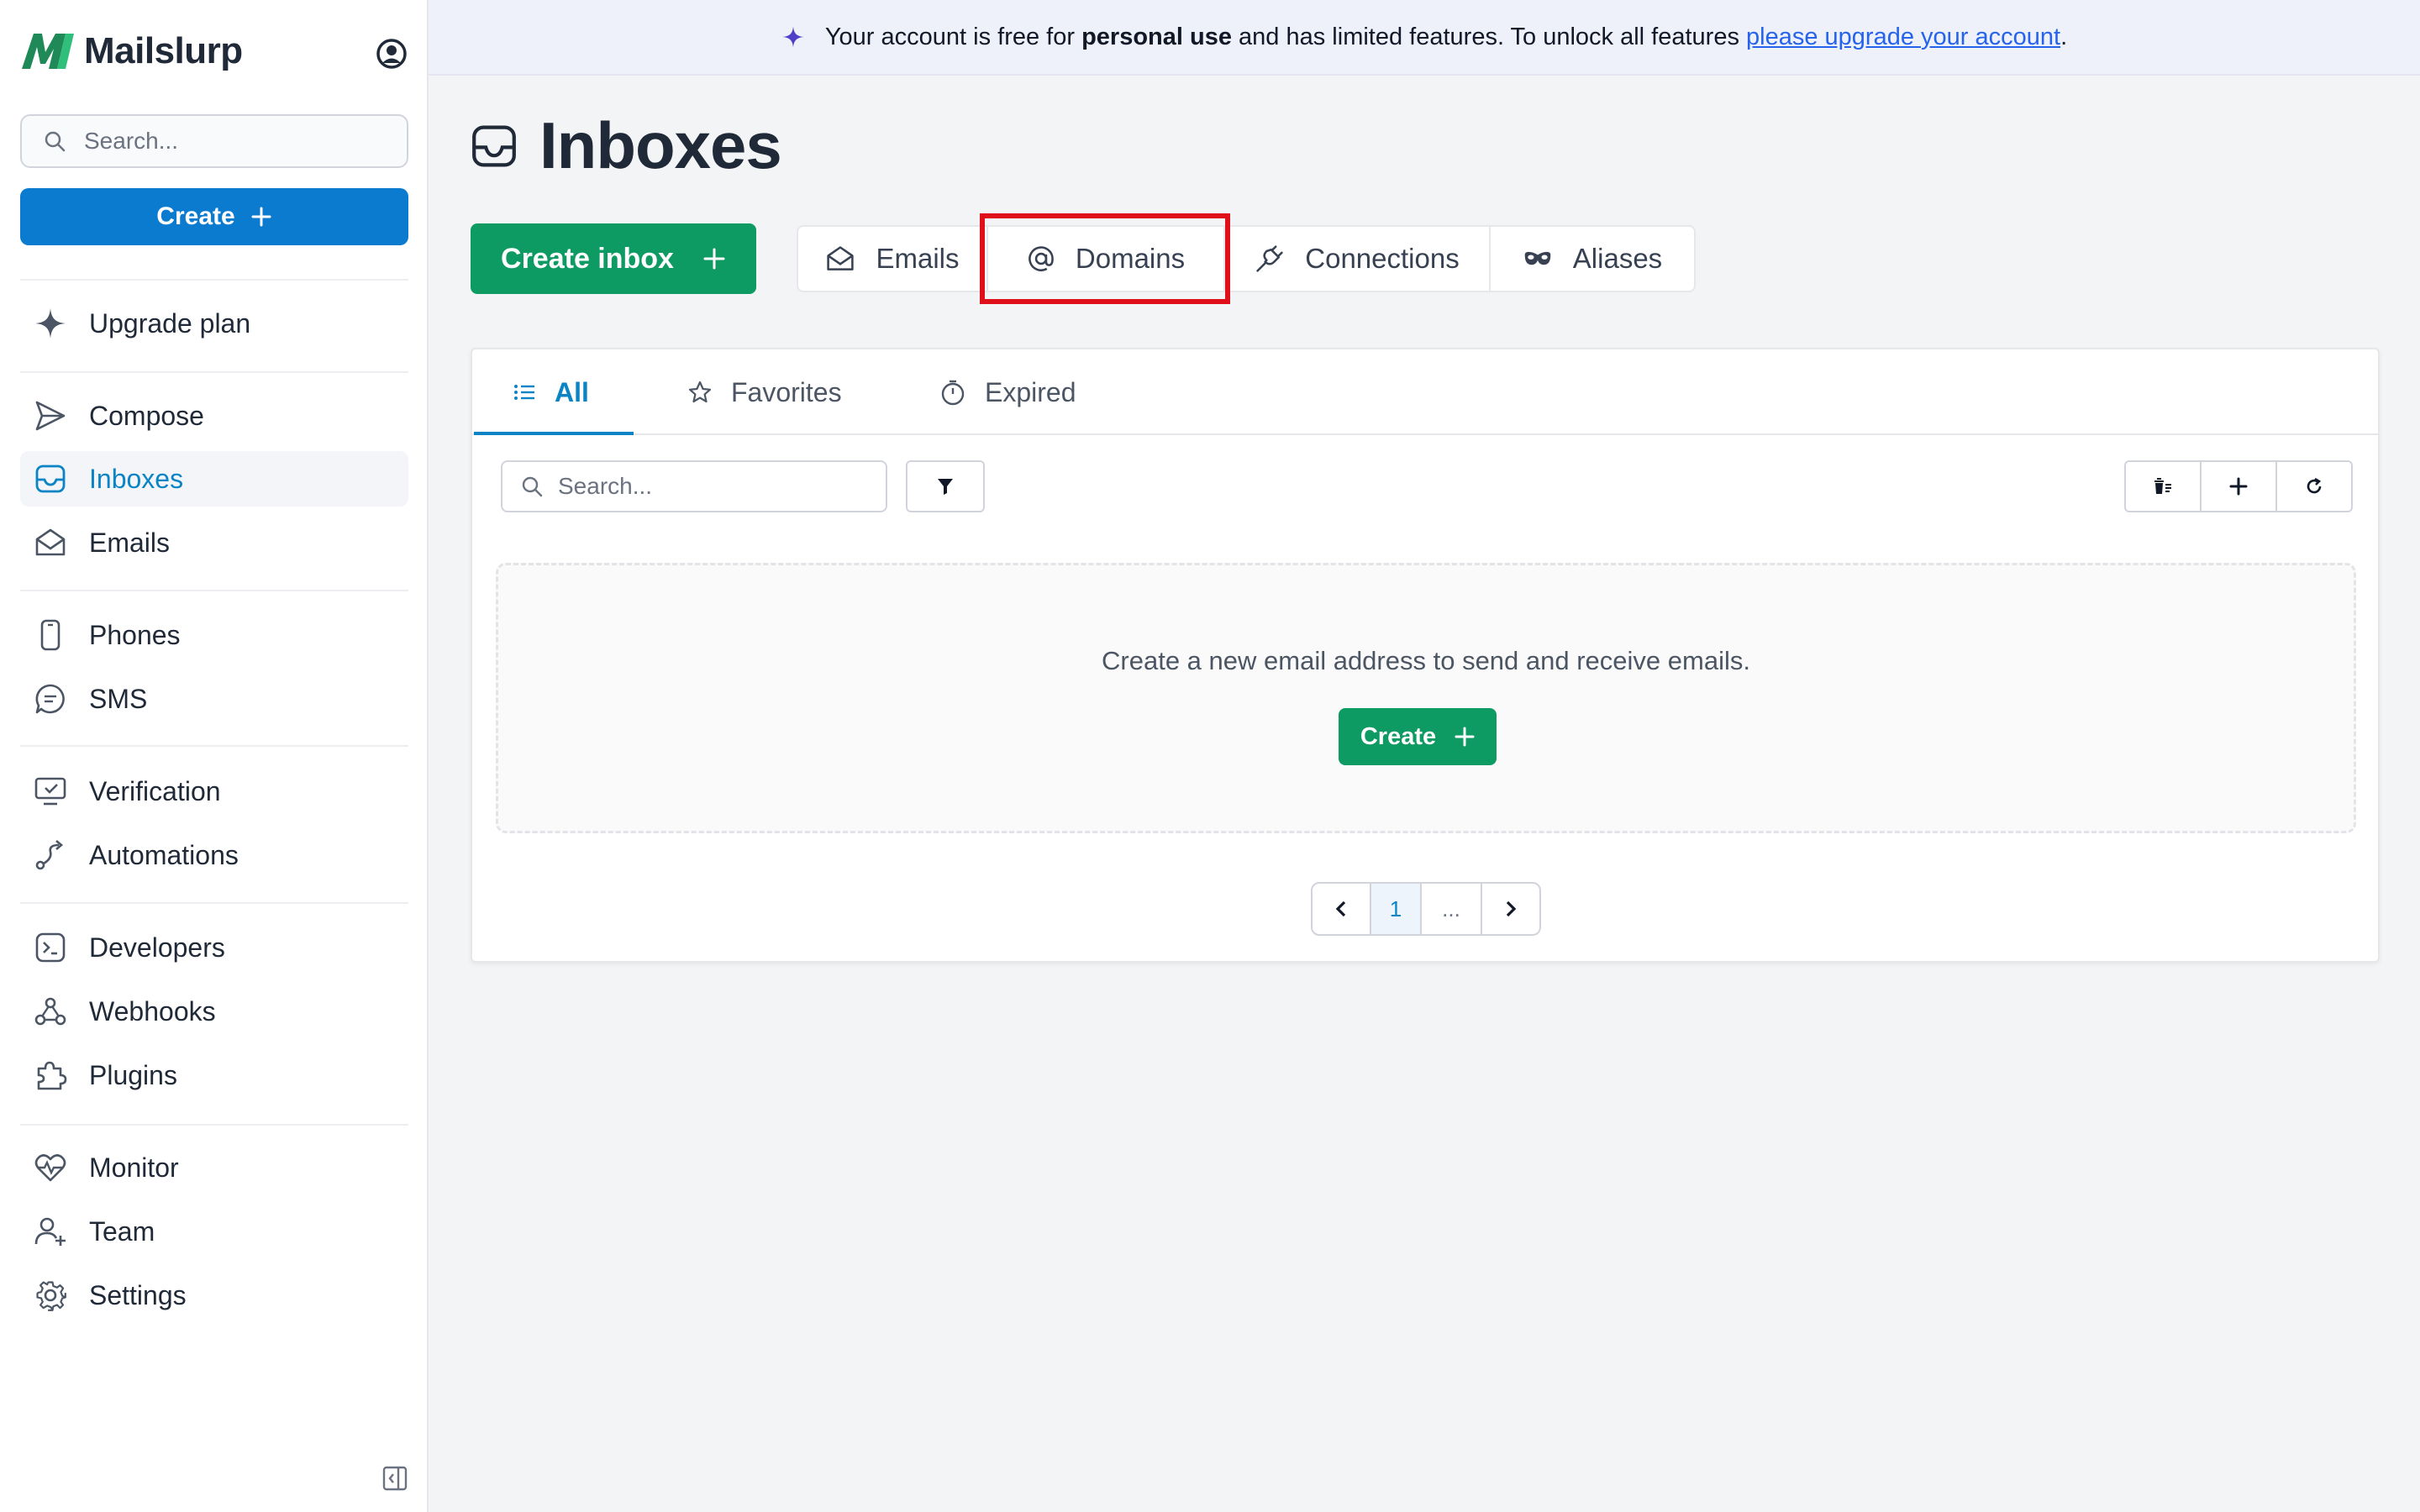 The image size is (2420, 1512). I want to click on inbox-filter-tabs: All Favorites Expired, so click(1425, 392).